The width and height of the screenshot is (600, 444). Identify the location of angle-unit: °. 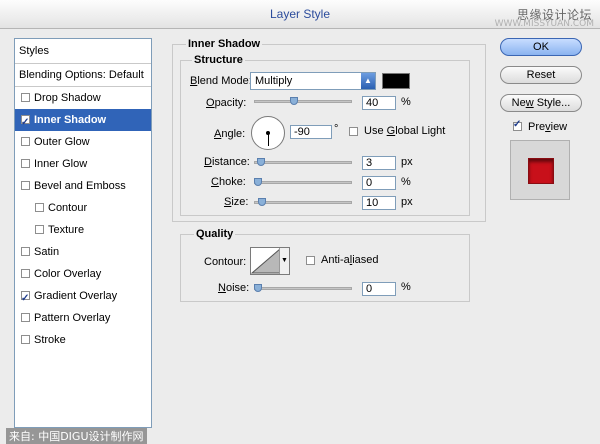
(336, 129).